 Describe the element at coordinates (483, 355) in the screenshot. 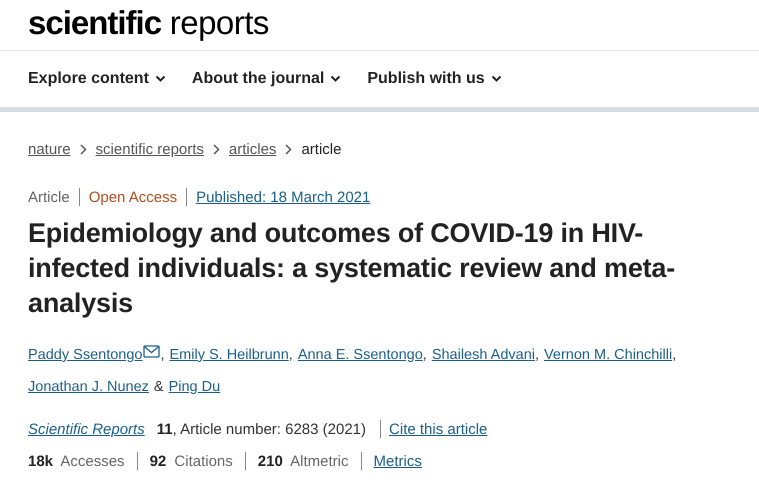

I see `author-link: Shailesh Advani` at that location.